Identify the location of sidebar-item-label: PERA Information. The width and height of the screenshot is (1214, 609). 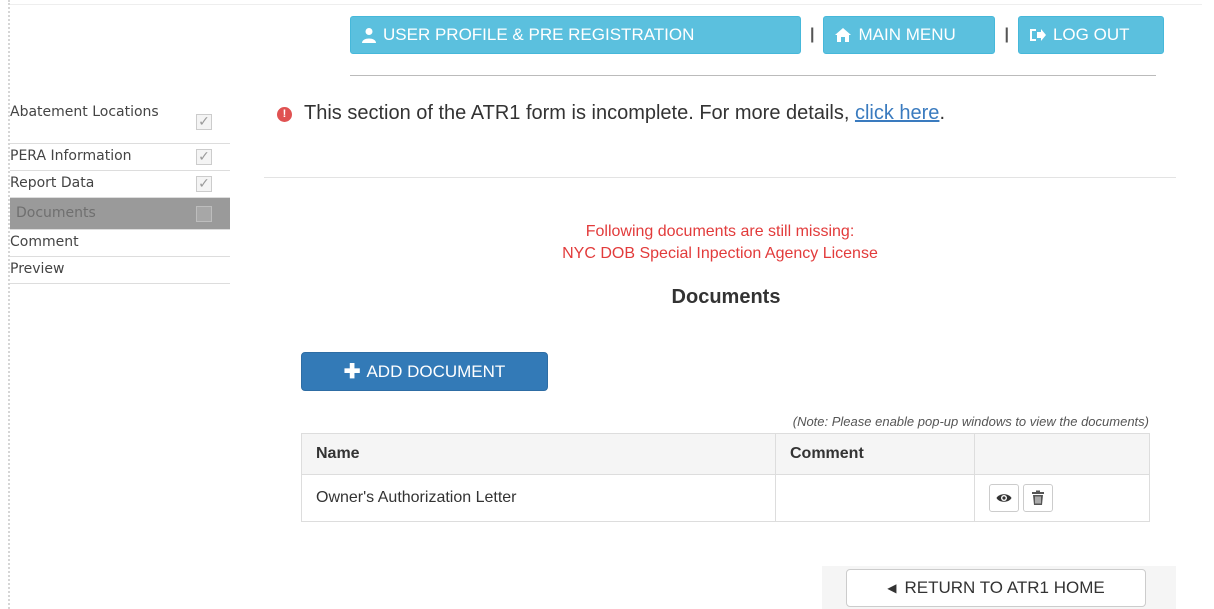
(71, 156).